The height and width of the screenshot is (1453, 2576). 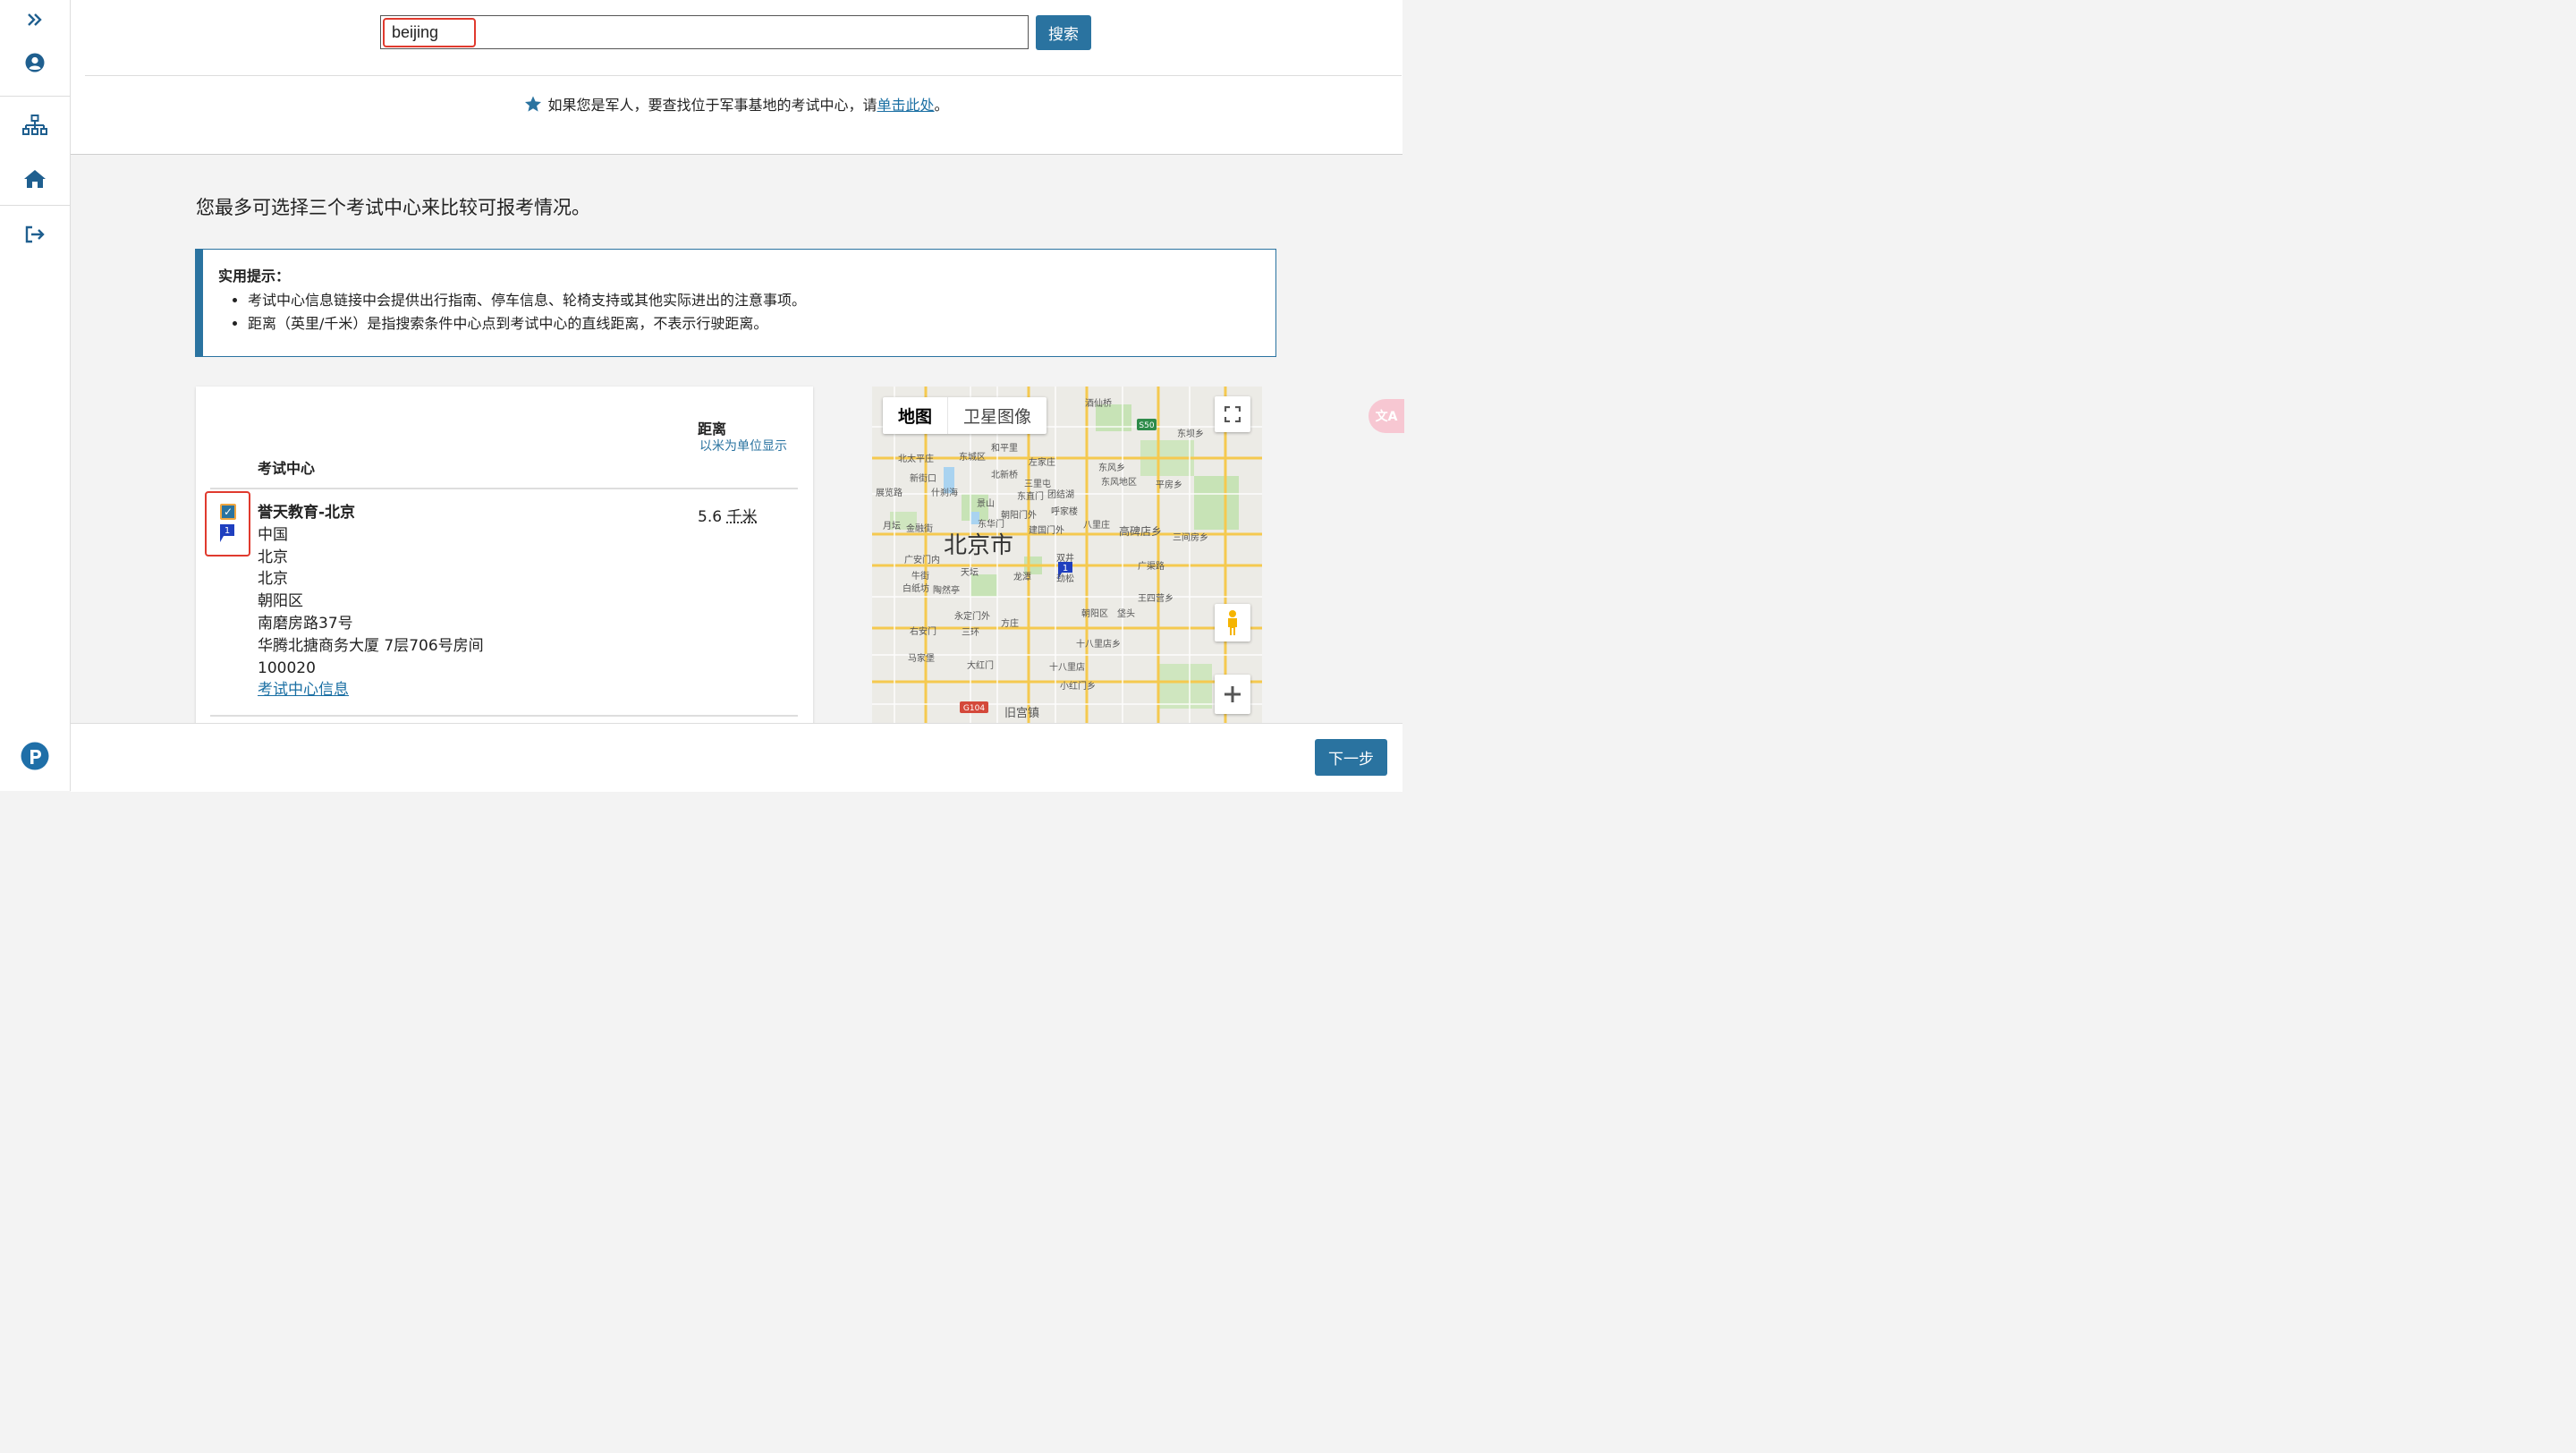 I want to click on test-center-name: 誉天教育-北京, so click(x=307, y=513).